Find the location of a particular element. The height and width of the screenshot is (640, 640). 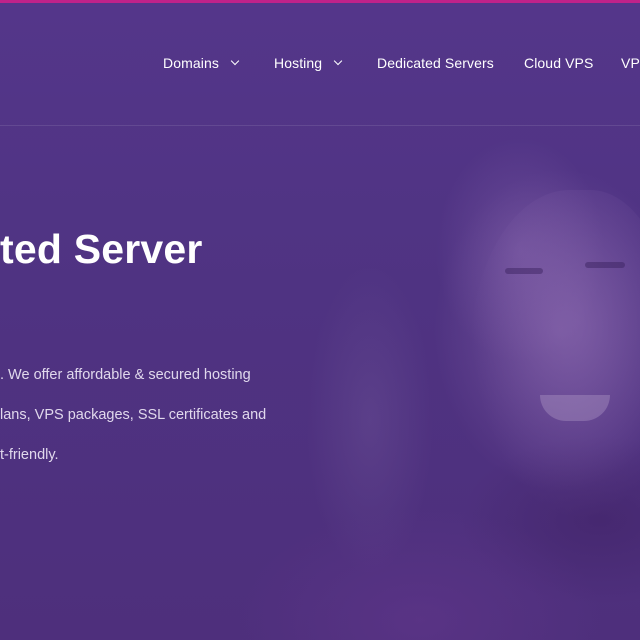

nav-item-cloud-vps: Cloud VPS is located at coordinates (558, 63).